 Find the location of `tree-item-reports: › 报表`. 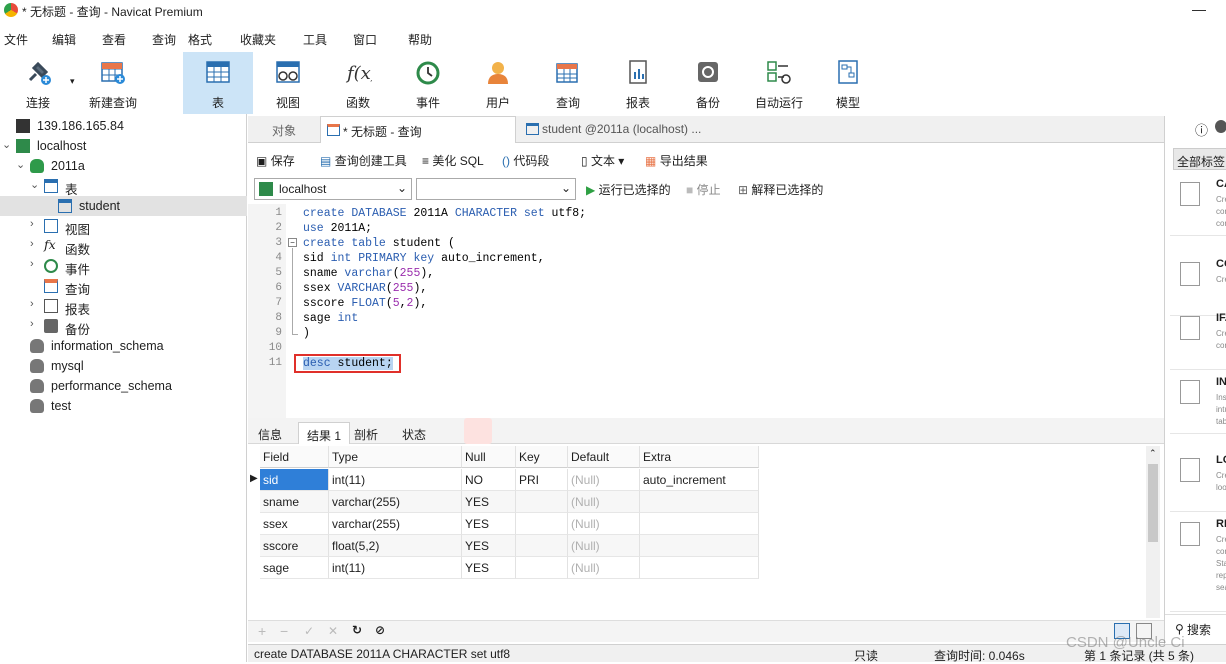

tree-item-reports: › 报表 is located at coordinates (123, 306).